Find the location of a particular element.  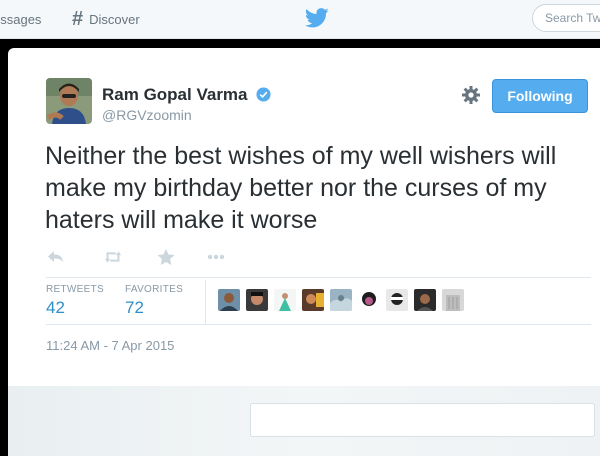

author-avatar is located at coordinates (69, 101).